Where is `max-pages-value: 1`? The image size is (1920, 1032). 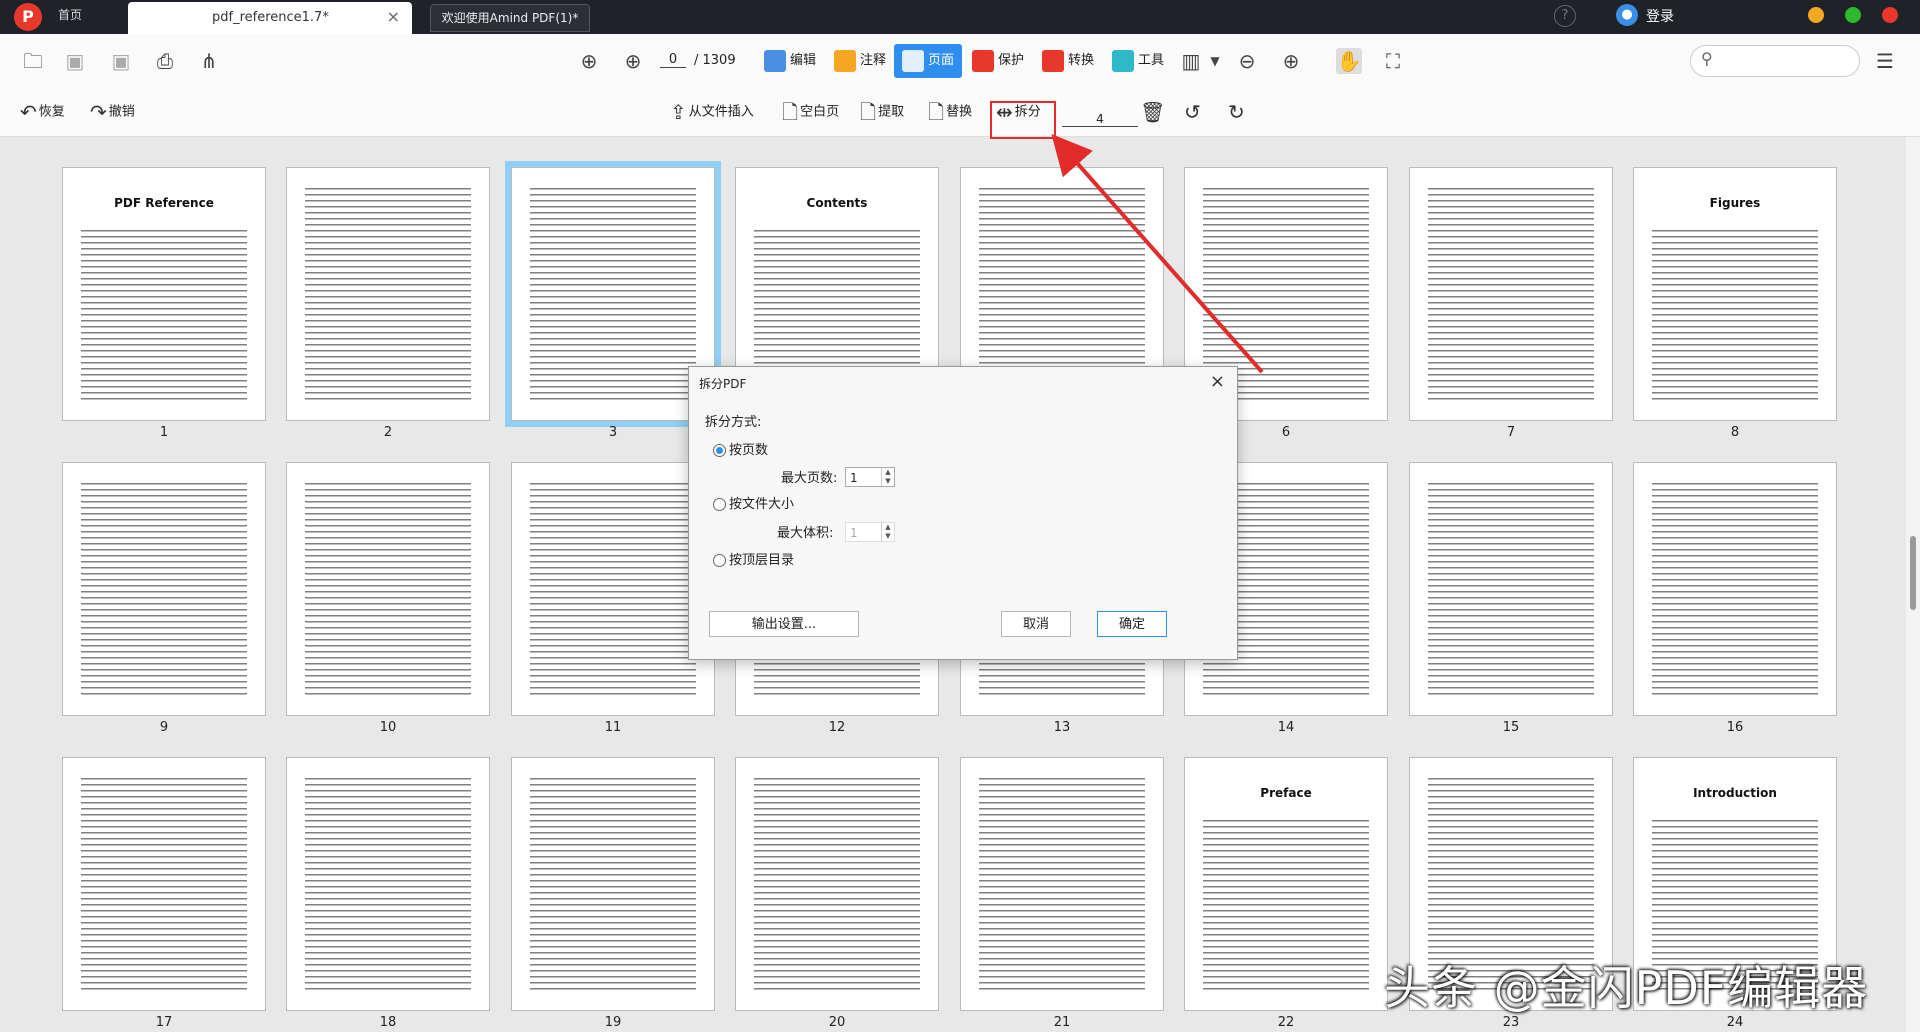 max-pages-value: 1 is located at coordinates (854, 478).